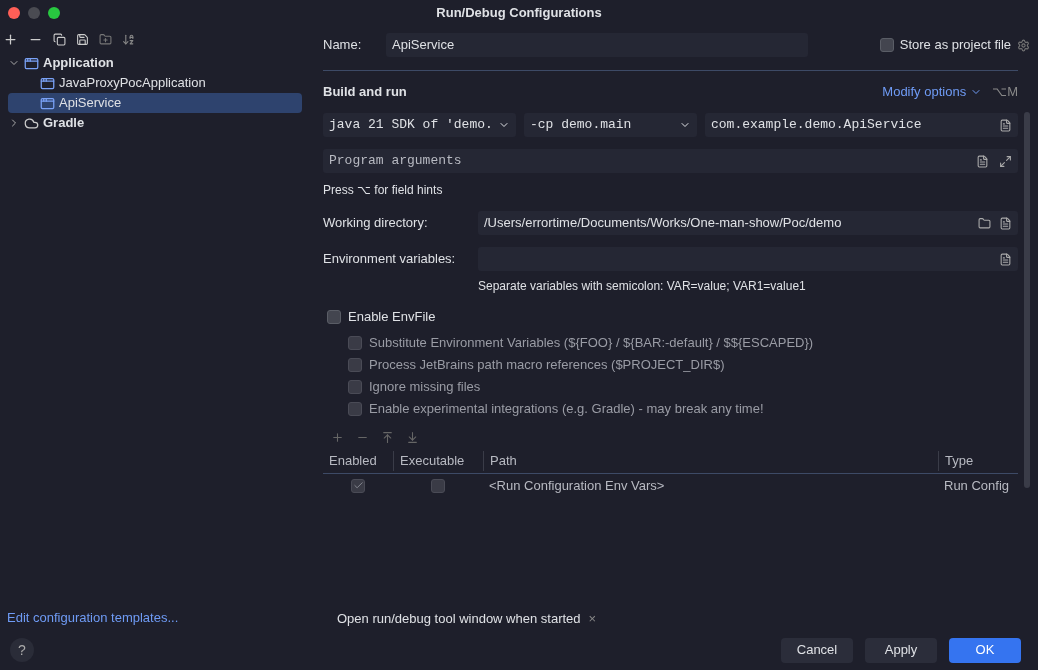  Describe the element at coordinates (592, 618) in the screenshot. I see `remove-option-button: ×` at that location.